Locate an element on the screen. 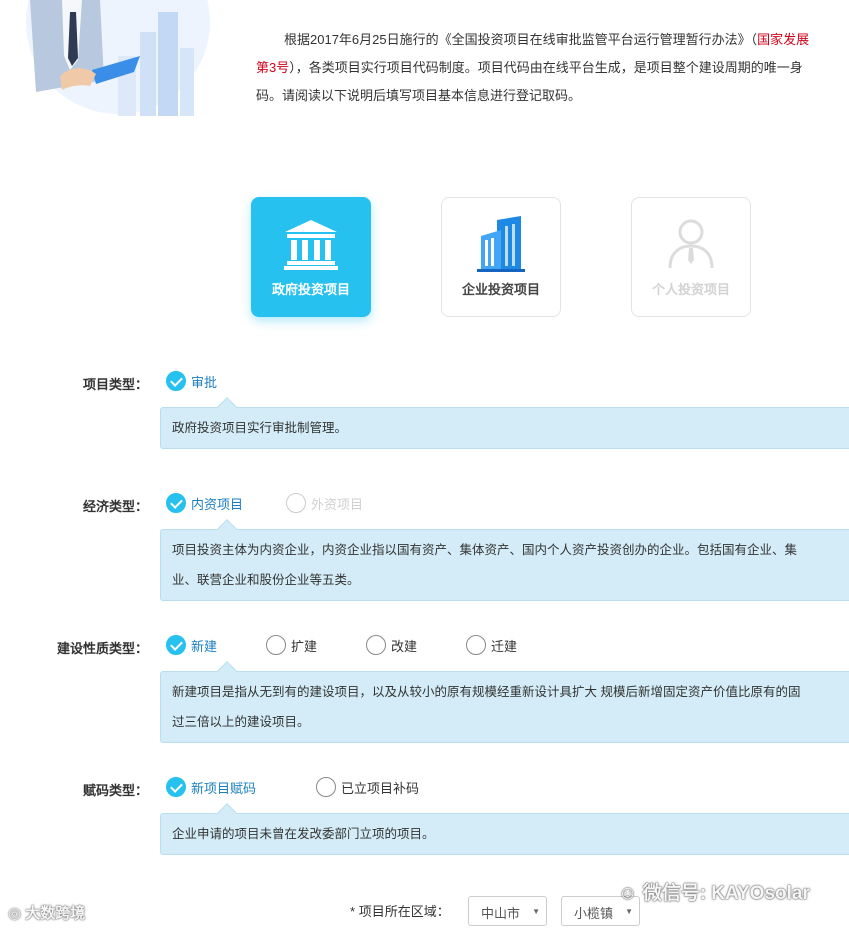 The height and width of the screenshot is (929, 849). construction-type-option-expand: 扩建 is located at coordinates (291, 645).